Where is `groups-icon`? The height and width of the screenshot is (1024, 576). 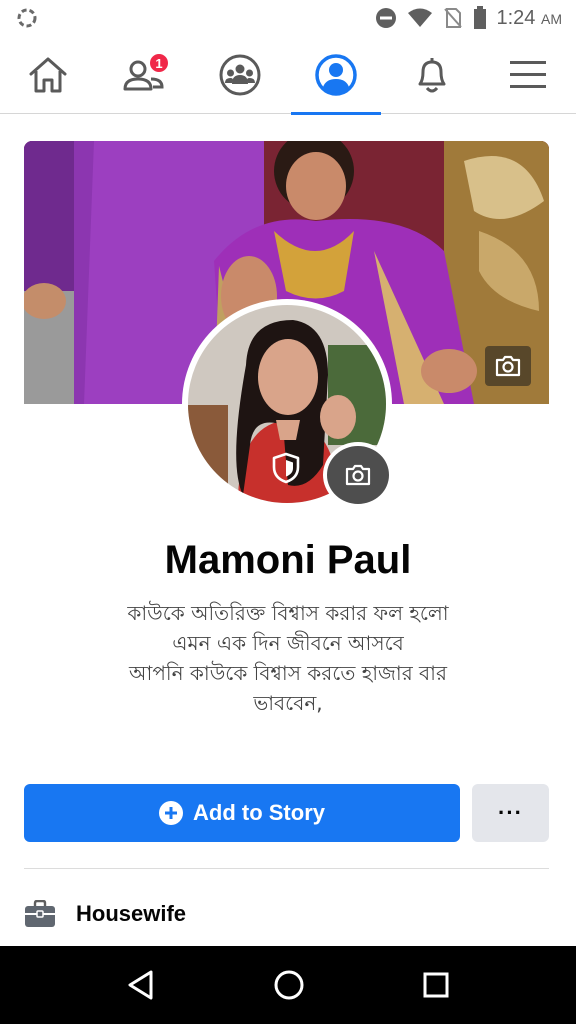 groups-icon is located at coordinates (240, 75).